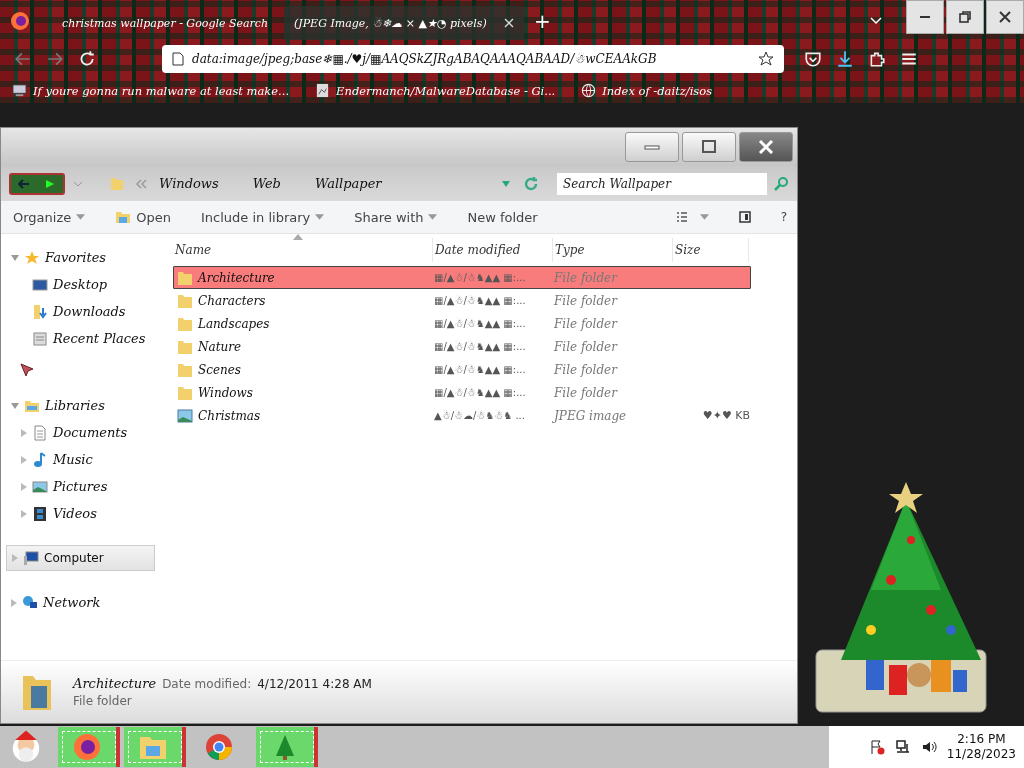 The width and height of the screenshot is (1024, 768). Describe the element at coordinates (391, 23) in the screenshot. I see `tab-title: (JPEG Image, ☃❄☁ × ▲★◔ pixels)` at that location.